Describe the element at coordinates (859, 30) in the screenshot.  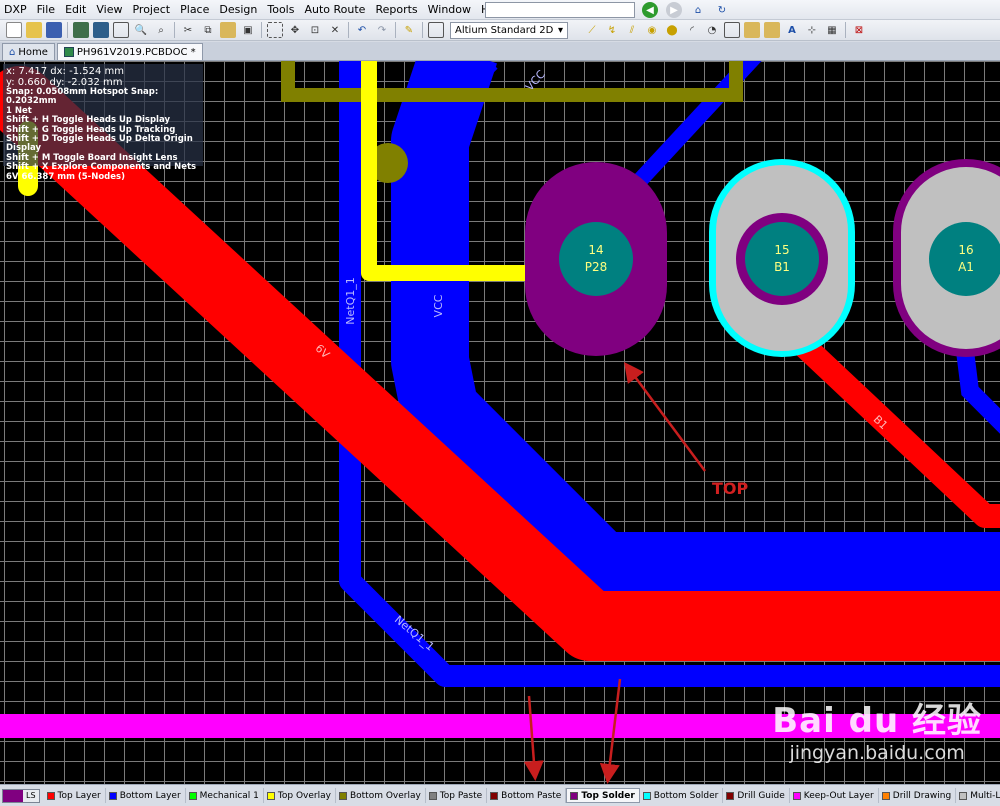
I see `clear-icon: ⊠` at that location.